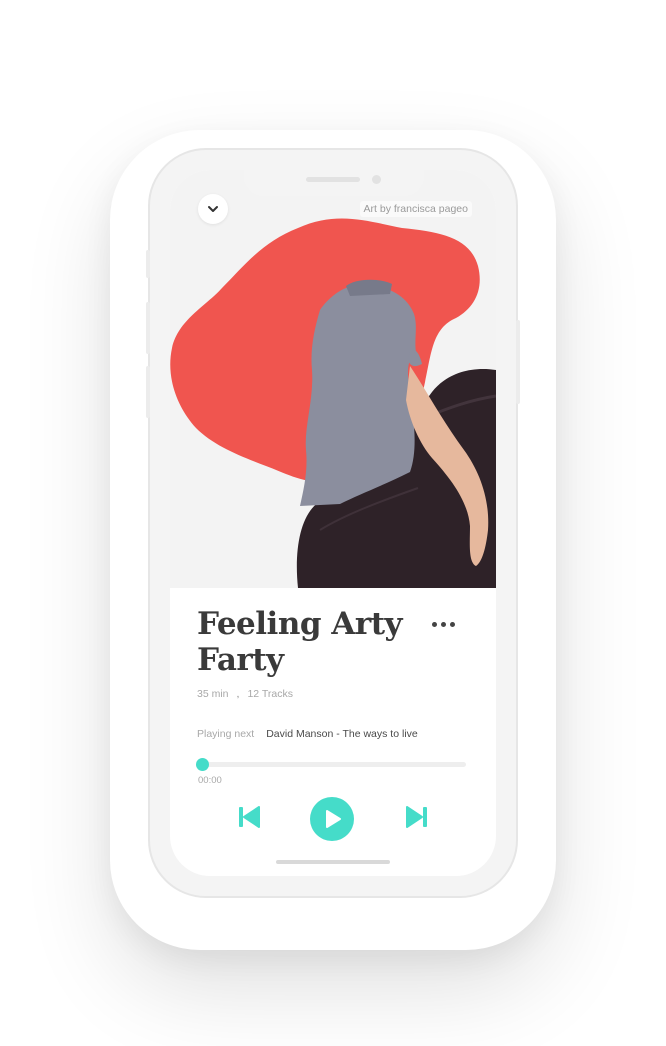  What do you see at coordinates (213, 694) in the screenshot?
I see `playlist-duration: 35 min` at bounding box center [213, 694].